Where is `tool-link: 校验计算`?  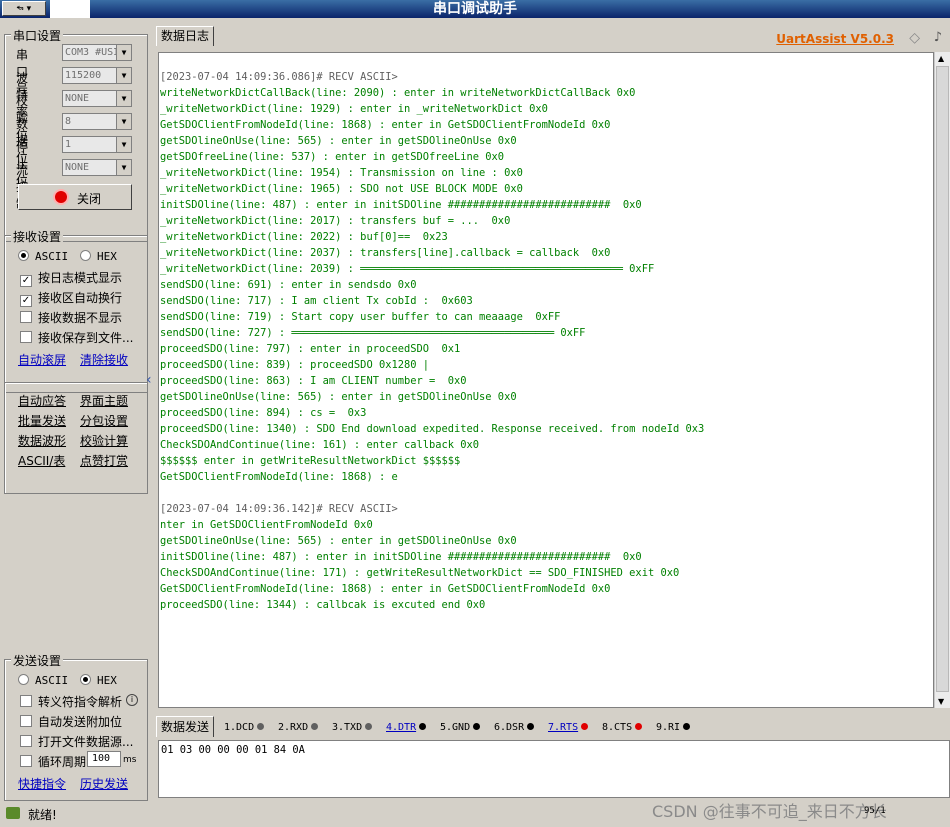 tool-link: 校验计算 is located at coordinates (104, 440).